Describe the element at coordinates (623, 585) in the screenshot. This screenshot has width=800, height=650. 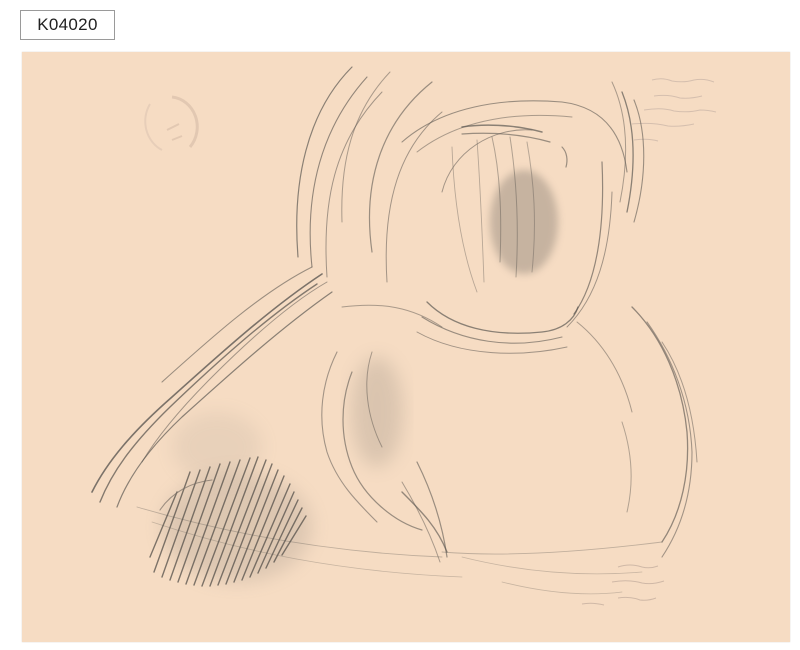
I see `faint-inscription` at that location.